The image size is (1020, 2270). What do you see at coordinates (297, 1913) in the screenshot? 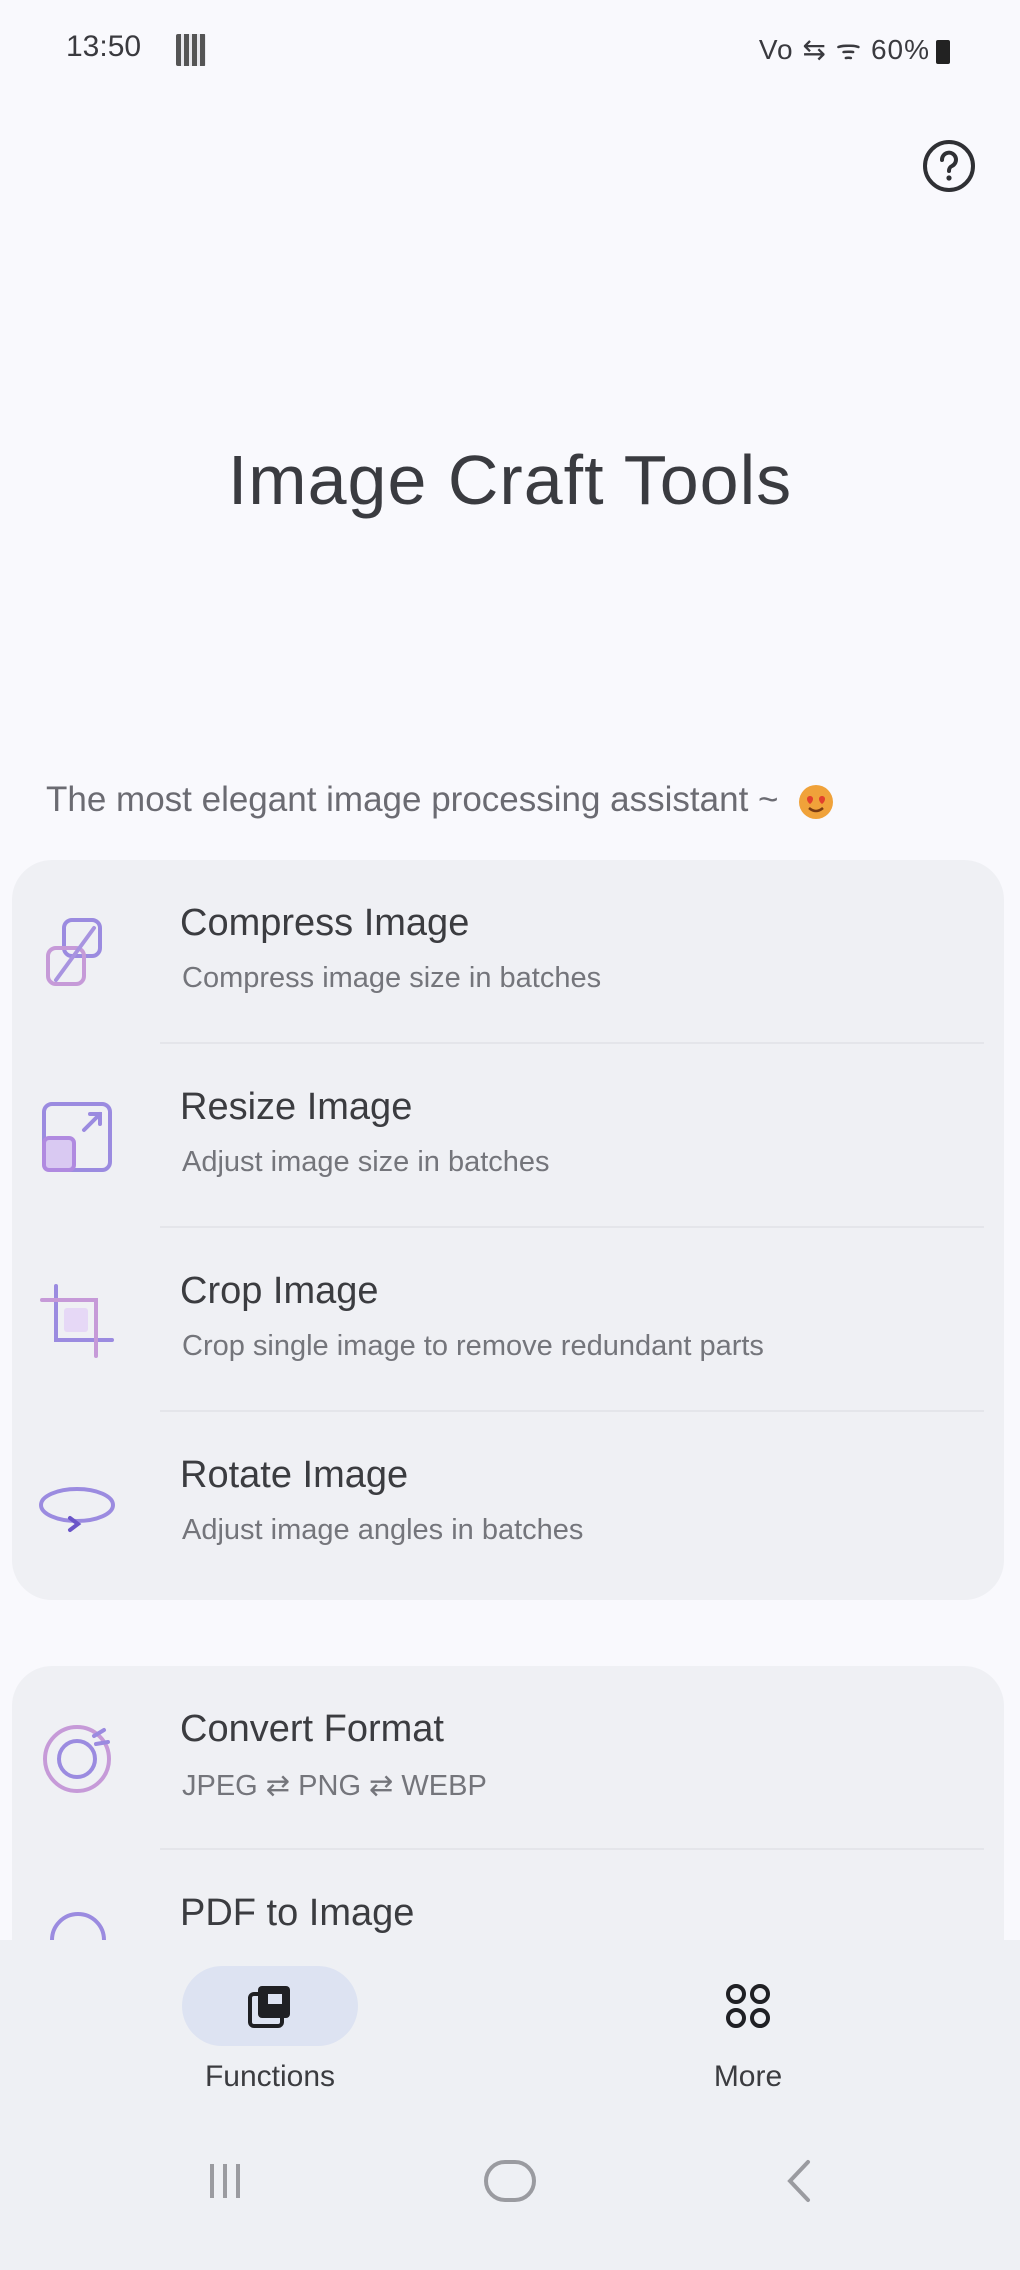
I see `tool-title: PDF to Image` at bounding box center [297, 1913].